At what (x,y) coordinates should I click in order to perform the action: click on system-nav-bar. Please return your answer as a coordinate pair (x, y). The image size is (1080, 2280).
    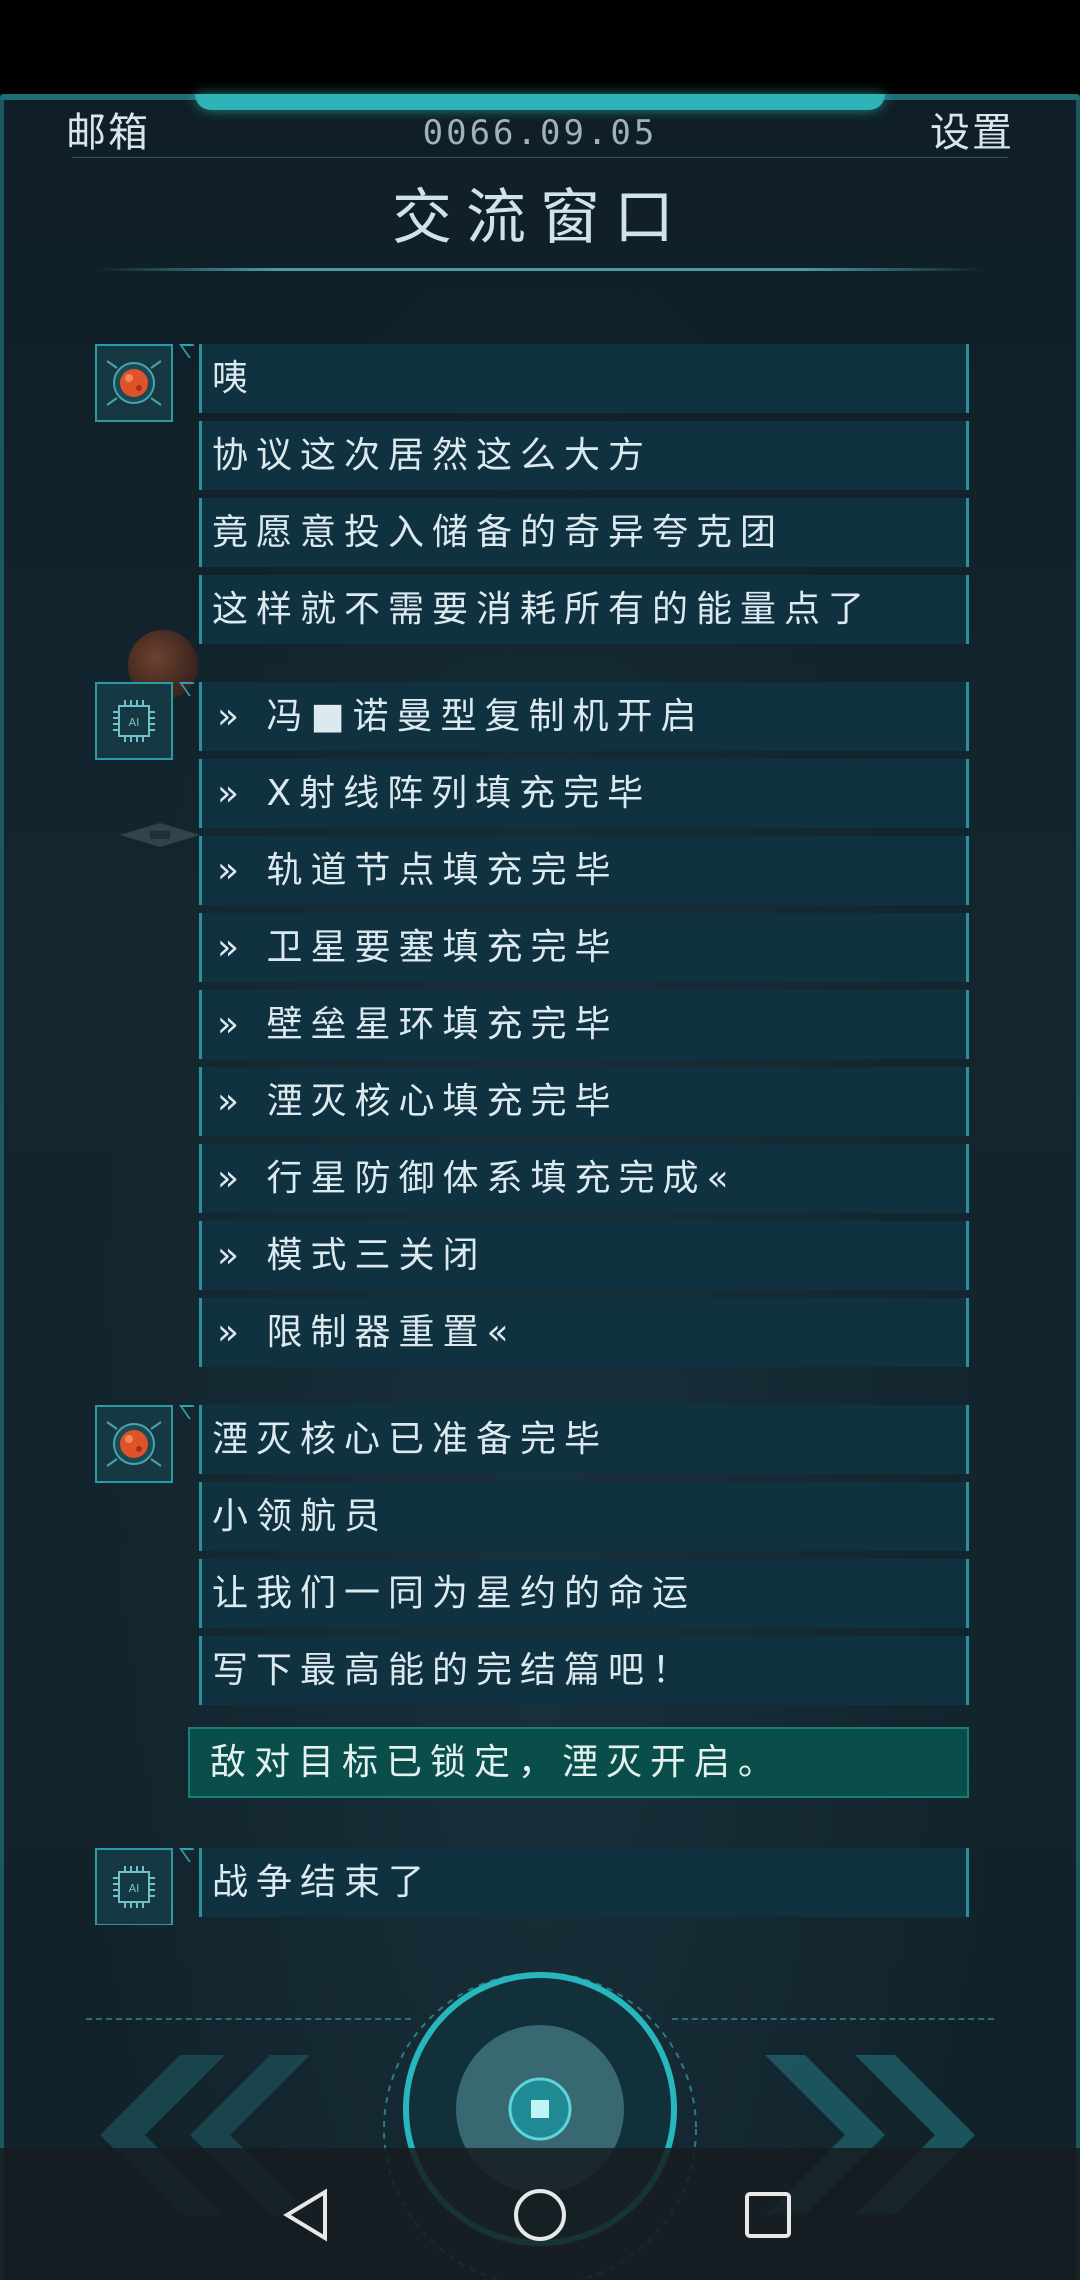
    Looking at the image, I should click on (540, 2214).